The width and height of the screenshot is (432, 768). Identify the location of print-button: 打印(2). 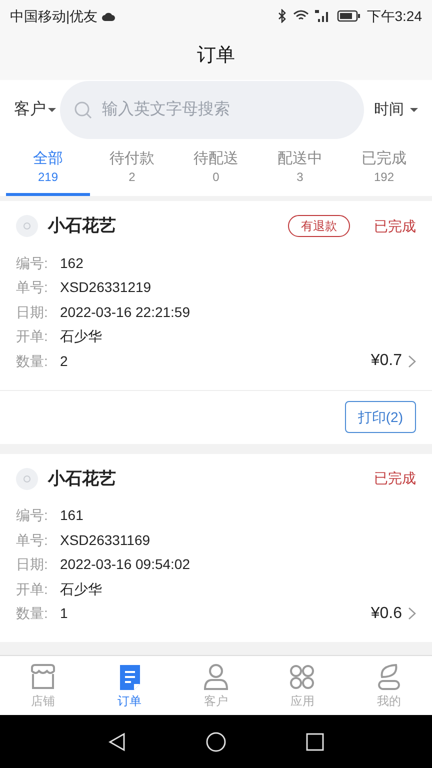
(380, 417).